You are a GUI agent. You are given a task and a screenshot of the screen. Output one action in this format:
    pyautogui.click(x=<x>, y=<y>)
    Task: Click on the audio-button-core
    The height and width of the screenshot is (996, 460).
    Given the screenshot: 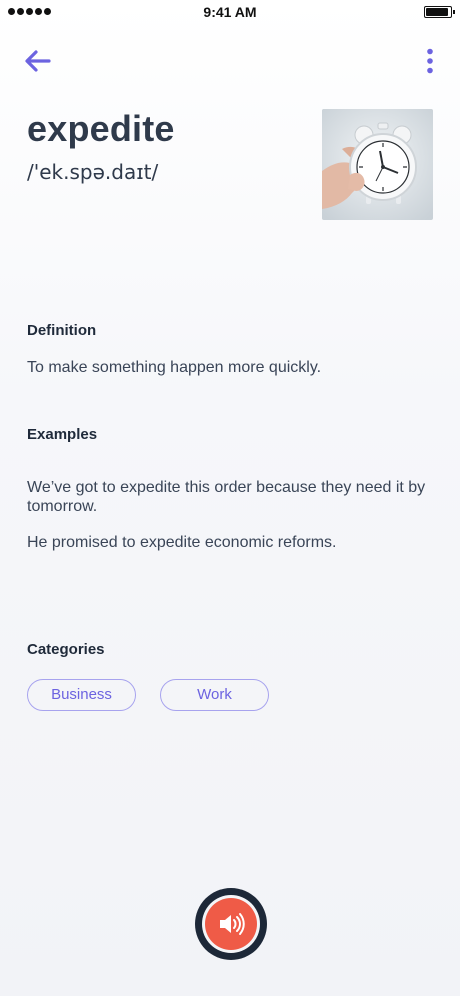 What is the action you would take?
    pyautogui.click(x=231, y=924)
    